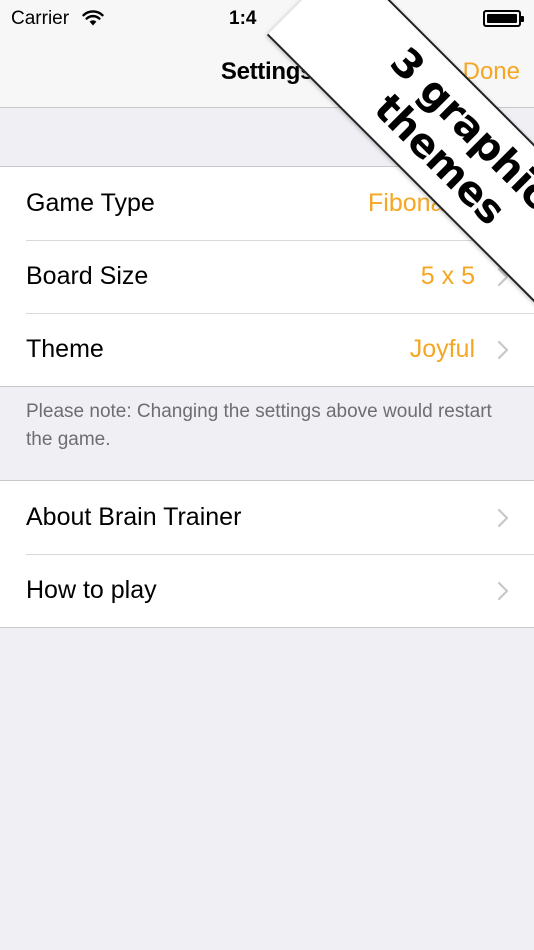  What do you see at coordinates (267, 276) in the screenshot?
I see `setting-row-board-size: Board Size 5 x 5` at bounding box center [267, 276].